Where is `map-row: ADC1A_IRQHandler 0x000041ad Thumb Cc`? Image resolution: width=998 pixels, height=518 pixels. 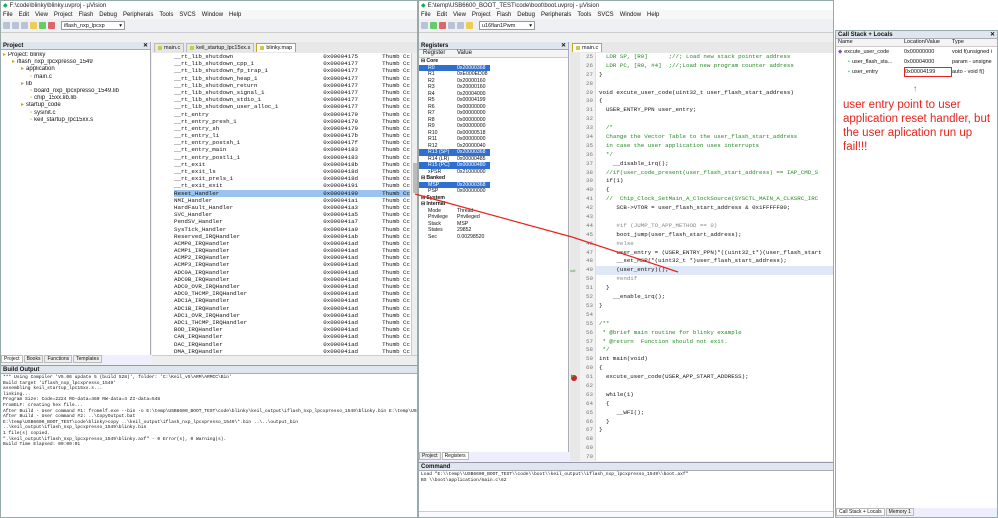
map-row: ADC1A_IRQHandler 0x000041ad Thumb Cc is located at coordinates (292, 300).